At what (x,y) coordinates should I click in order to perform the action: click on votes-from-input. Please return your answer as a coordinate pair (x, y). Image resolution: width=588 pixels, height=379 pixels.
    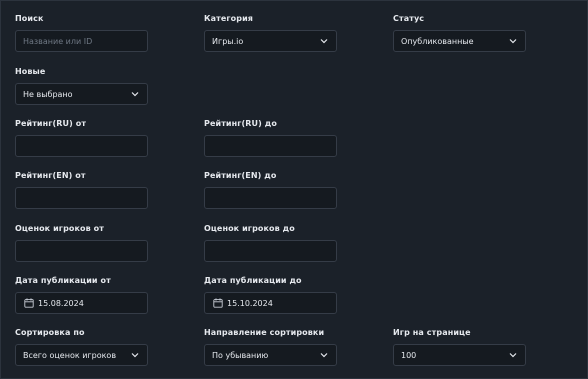
    Looking at the image, I should click on (81, 251).